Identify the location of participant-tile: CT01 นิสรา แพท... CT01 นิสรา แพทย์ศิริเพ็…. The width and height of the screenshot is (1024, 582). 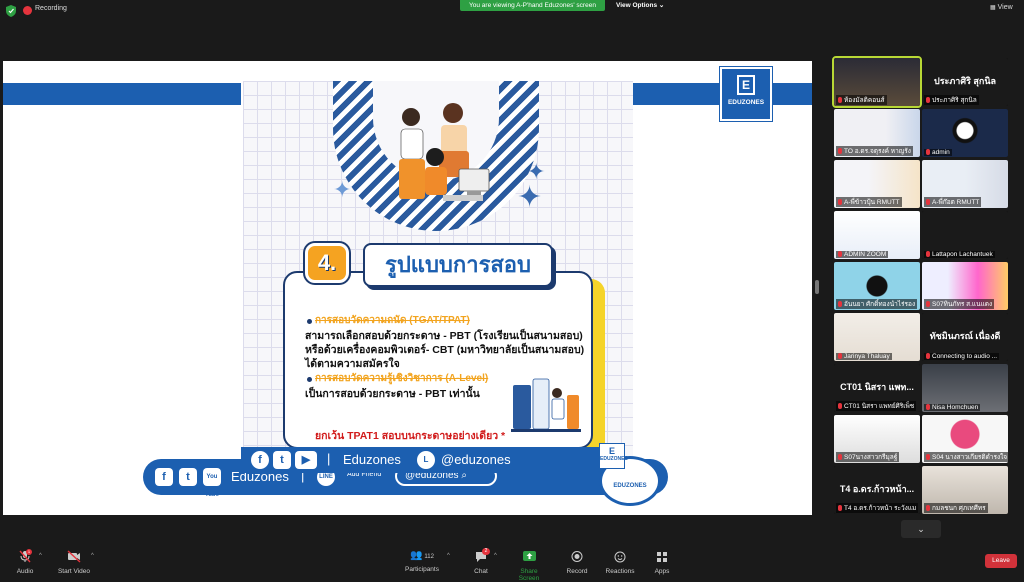
(877, 388).